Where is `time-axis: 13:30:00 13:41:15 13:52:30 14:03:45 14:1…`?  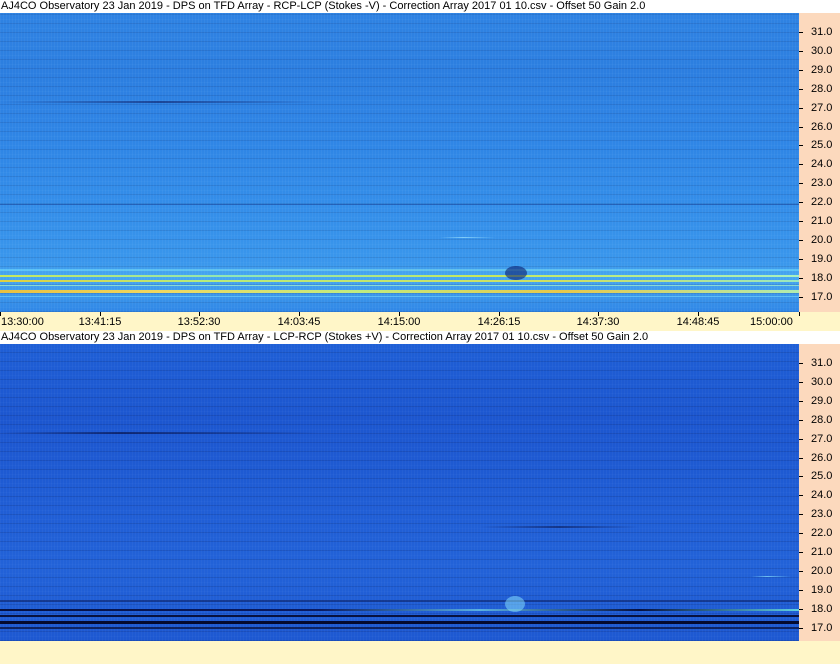 time-axis: 13:30:00 13:41:15 13:52:30 14:03:45 14:1… is located at coordinates (420, 321).